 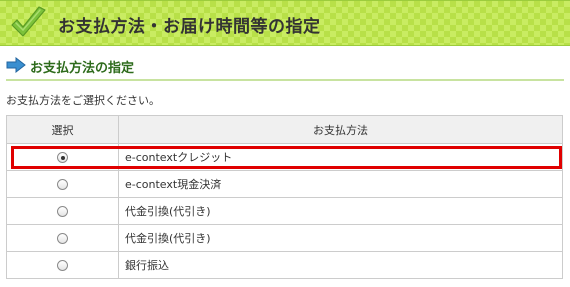 I want to click on section-heading: お支払方法の指定, so click(x=285, y=68).